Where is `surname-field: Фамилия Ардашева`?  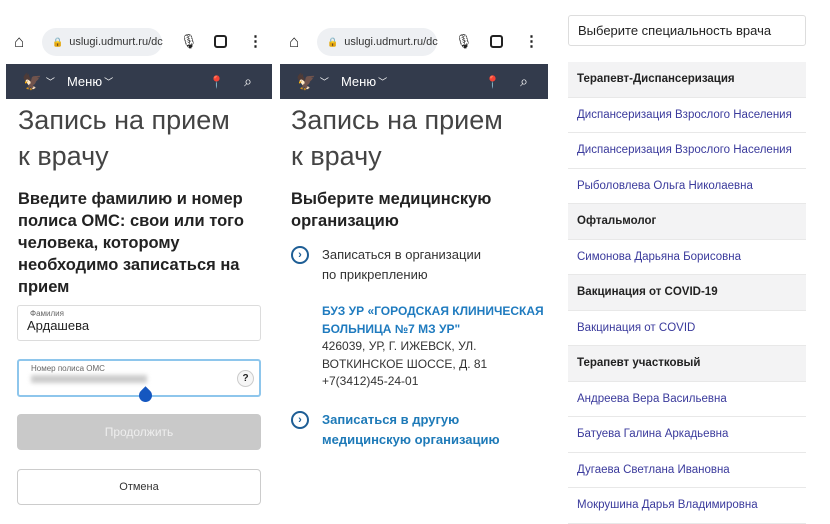
surname-field: Фамилия Ардашева is located at coordinates (139, 323).